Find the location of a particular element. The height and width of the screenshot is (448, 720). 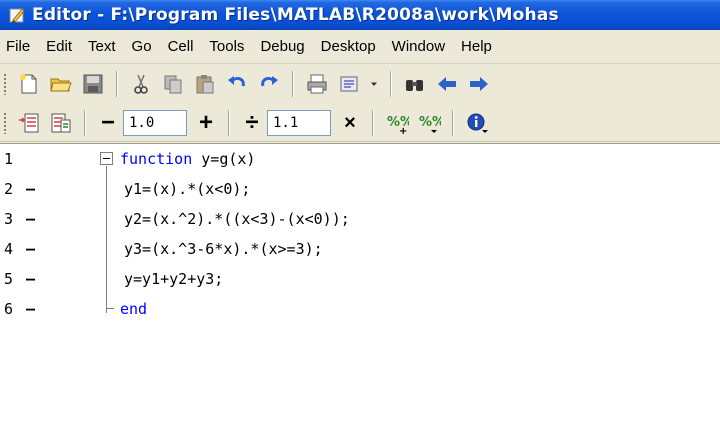

dropdown-icon is located at coordinates (374, 84).